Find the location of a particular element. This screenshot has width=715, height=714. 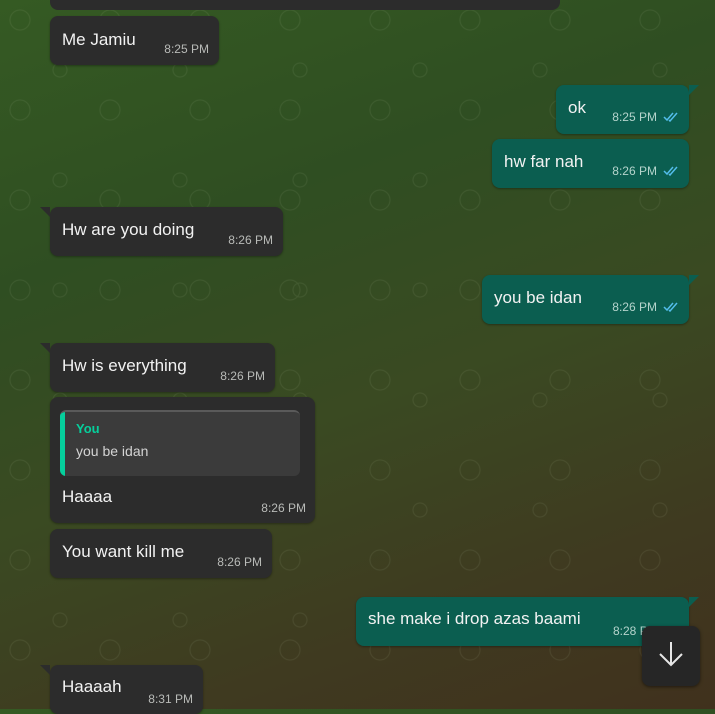

message-text: Haaaa is located at coordinates (87, 496).